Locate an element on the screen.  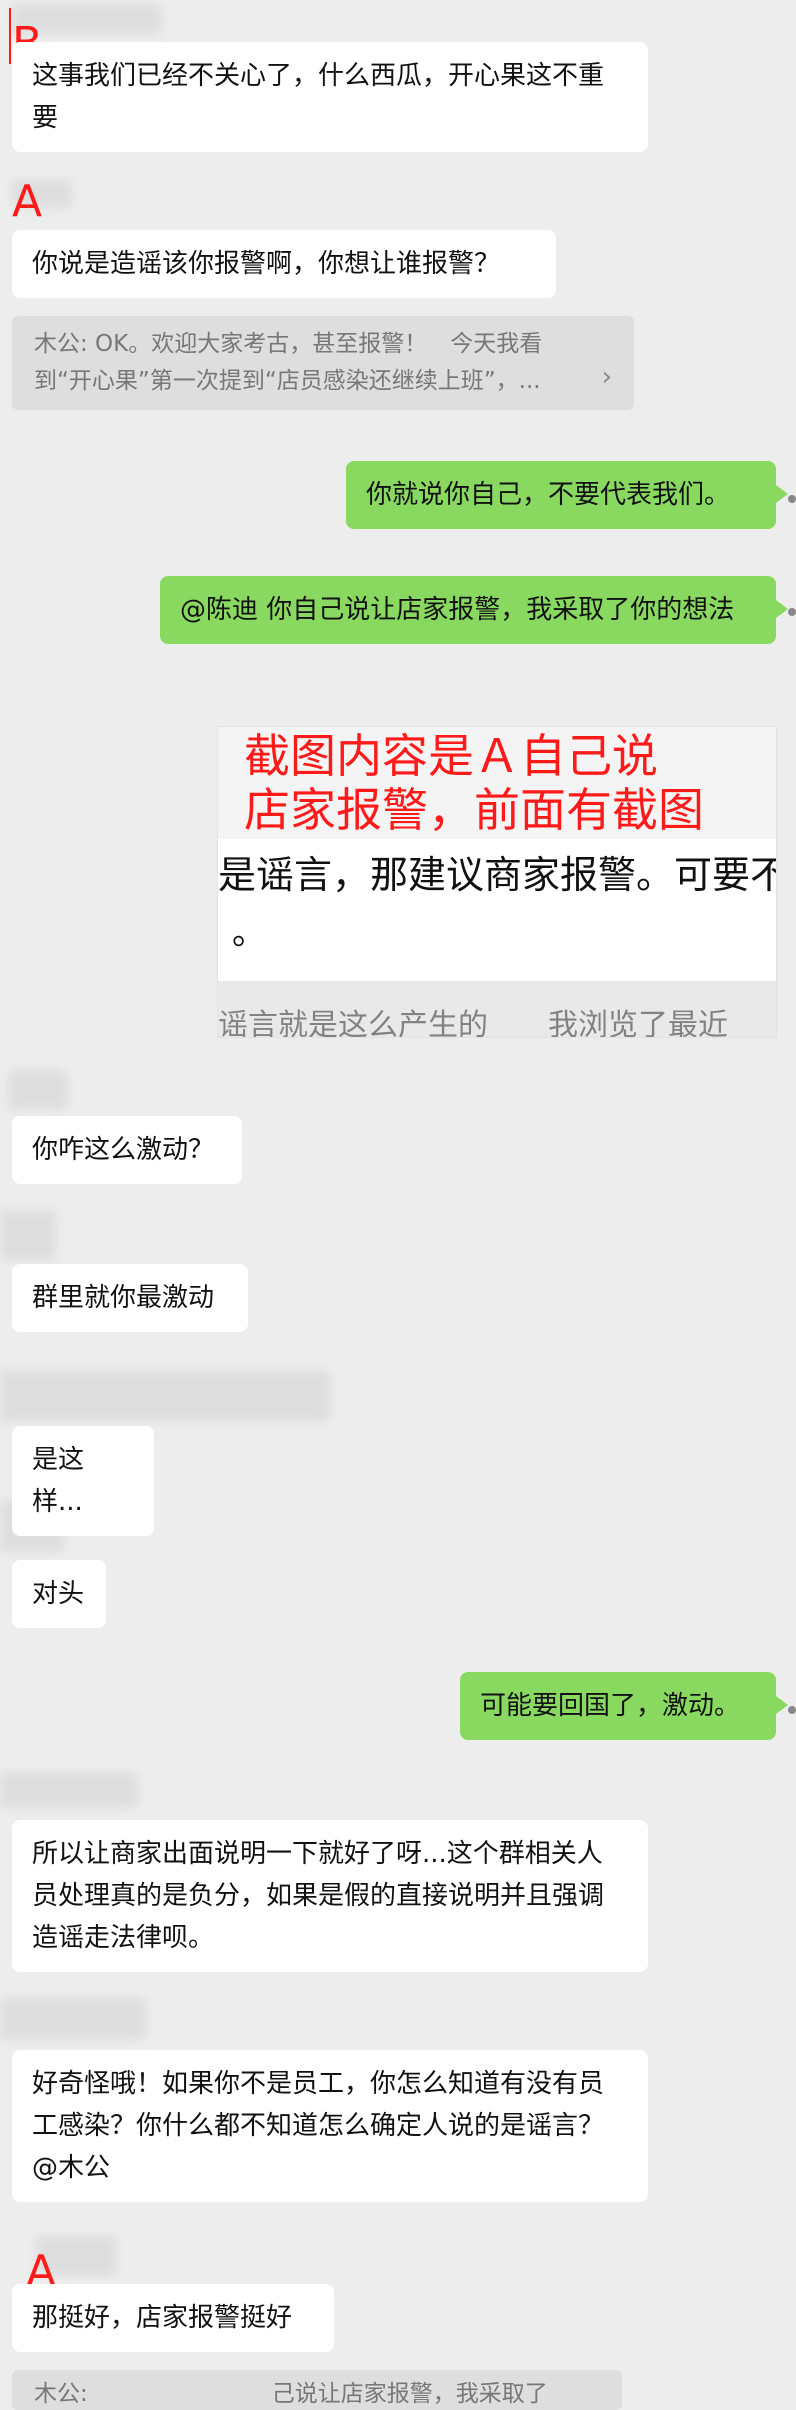
caption-line: 店家报警，前面有截图 is located at coordinates (474, 810).